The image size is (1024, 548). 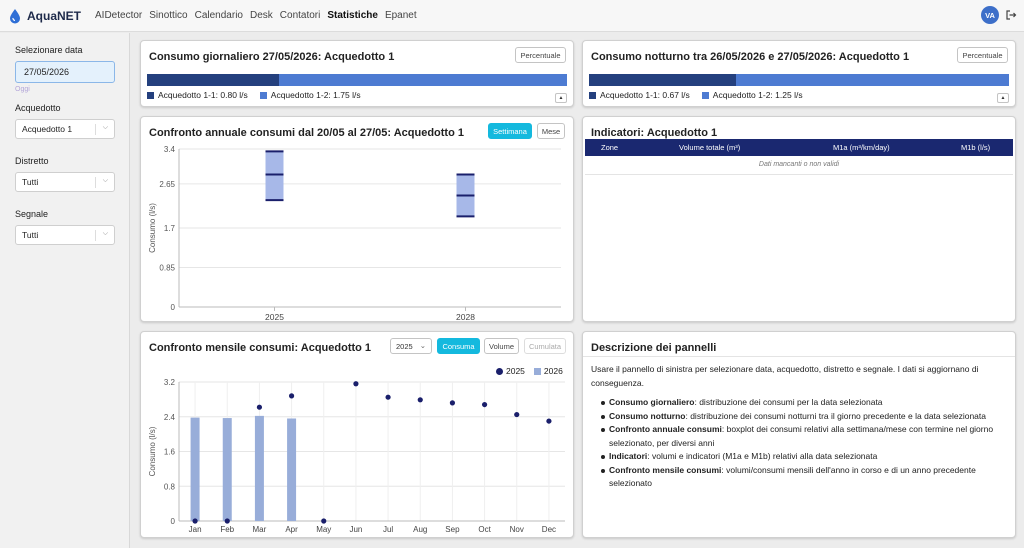 I want to click on table-divider, so click(x=799, y=174).